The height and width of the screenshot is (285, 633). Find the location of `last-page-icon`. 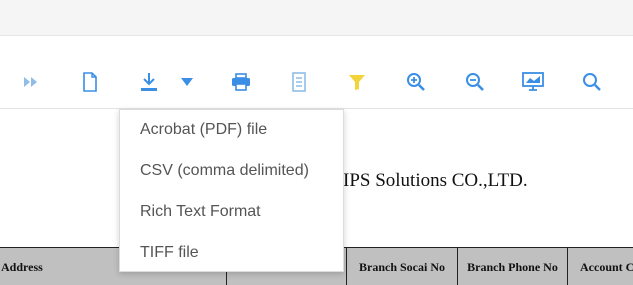

last-page-icon is located at coordinates (31, 82).